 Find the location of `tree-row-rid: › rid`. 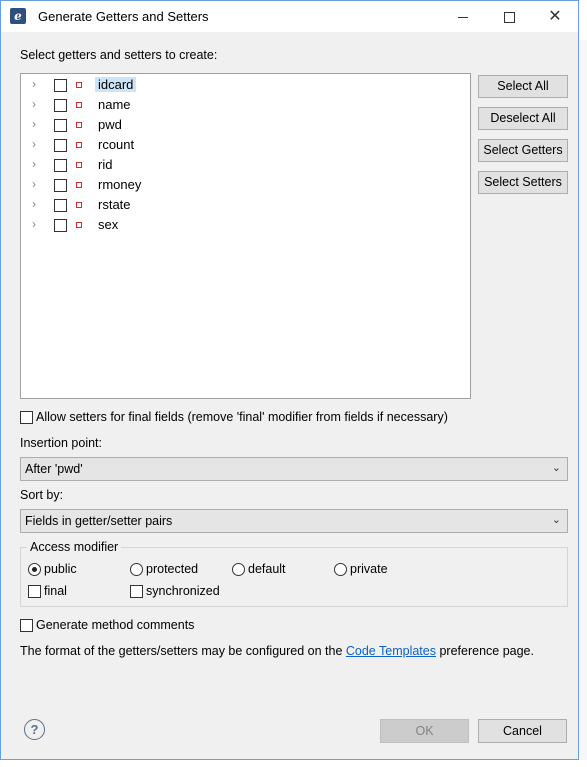

tree-row-rid: › rid is located at coordinates (241, 165).